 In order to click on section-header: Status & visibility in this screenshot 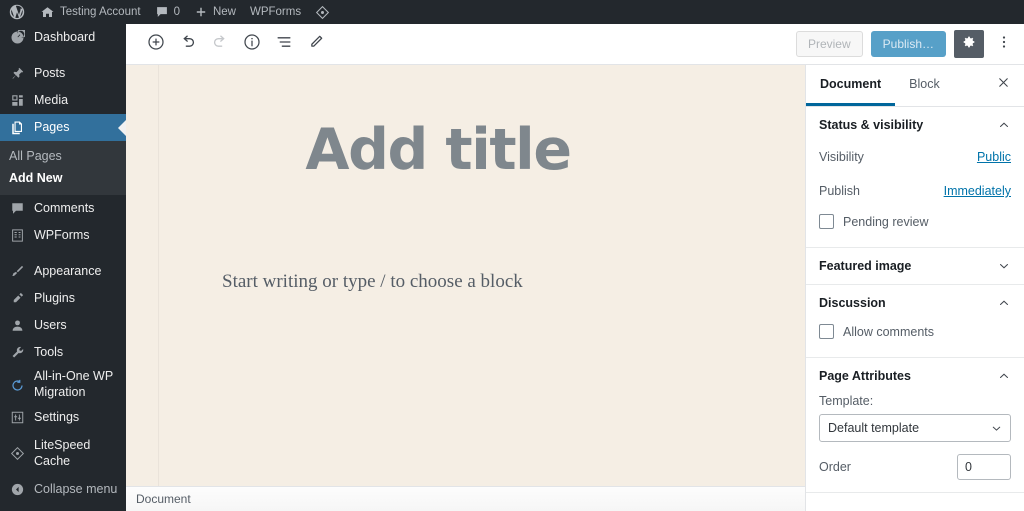, I will do `click(915, 125)`.